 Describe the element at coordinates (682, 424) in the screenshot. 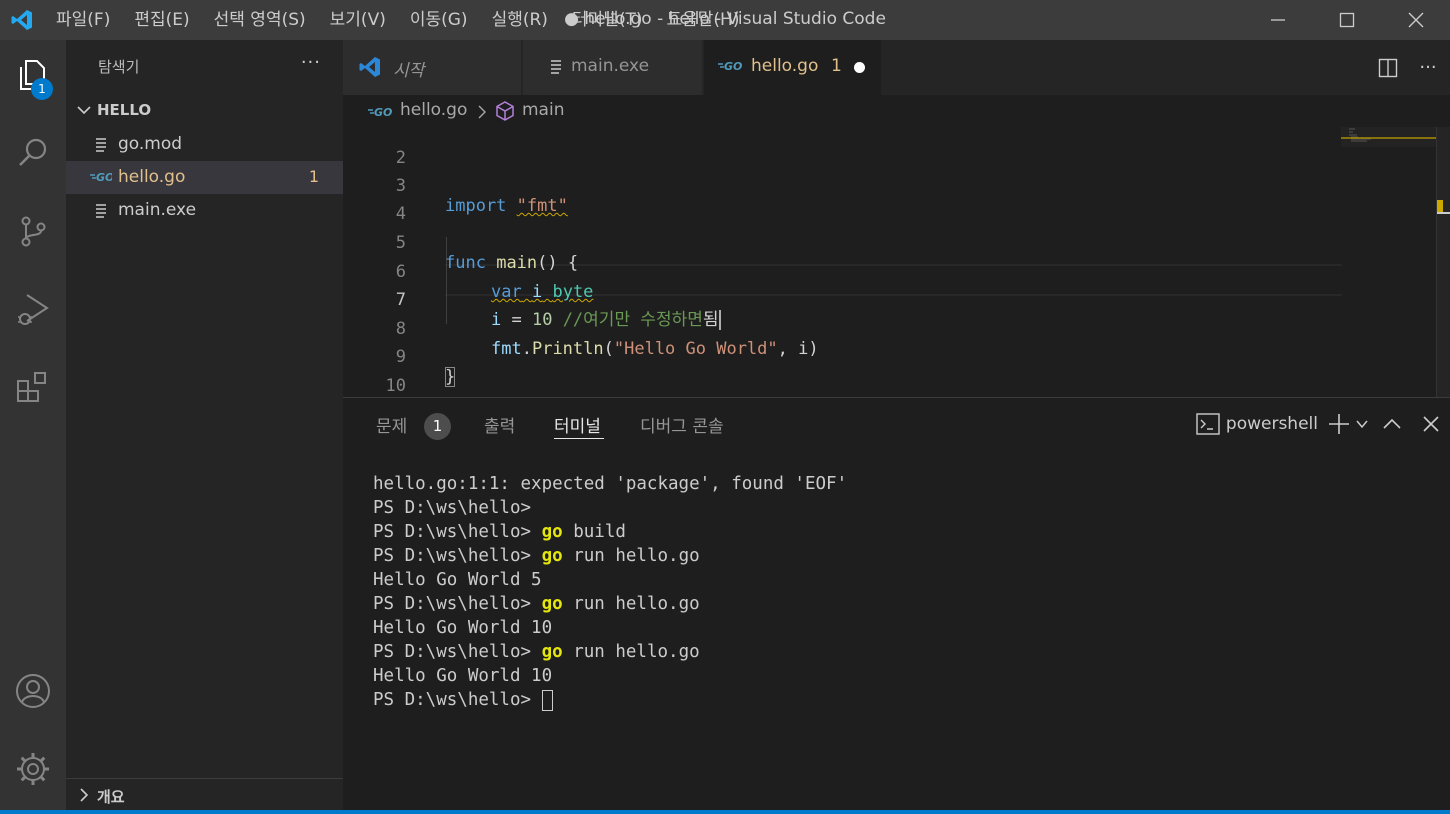

I see `tab-debug-console: 디버그 콘솔` at that location.